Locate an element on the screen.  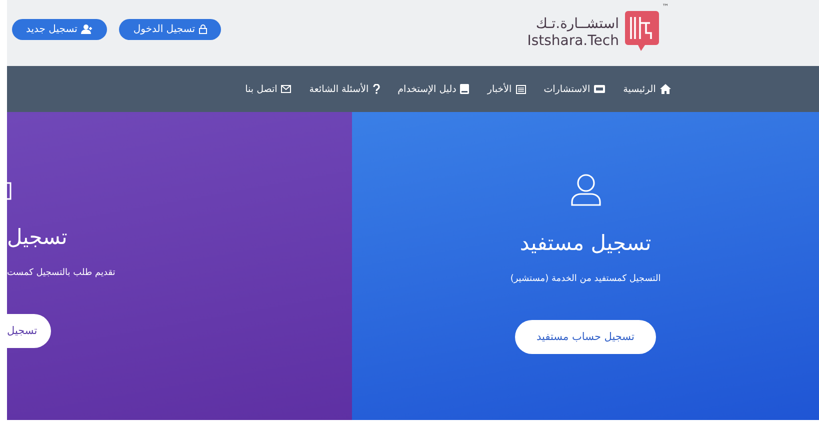
logo-arabic-text: استشــارة.تـك is located at coordinates (577, 24).